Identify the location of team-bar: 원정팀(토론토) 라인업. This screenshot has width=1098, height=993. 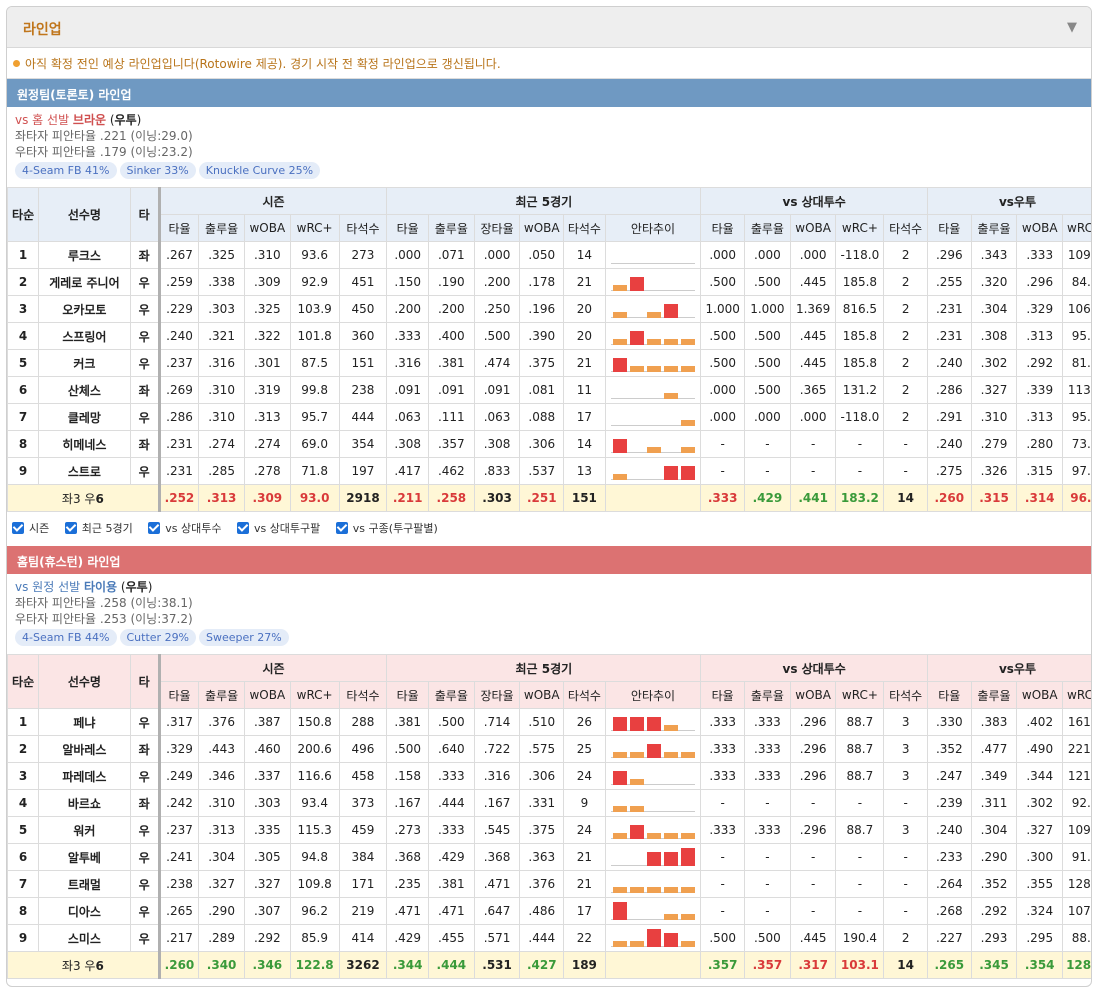
(549, 93).